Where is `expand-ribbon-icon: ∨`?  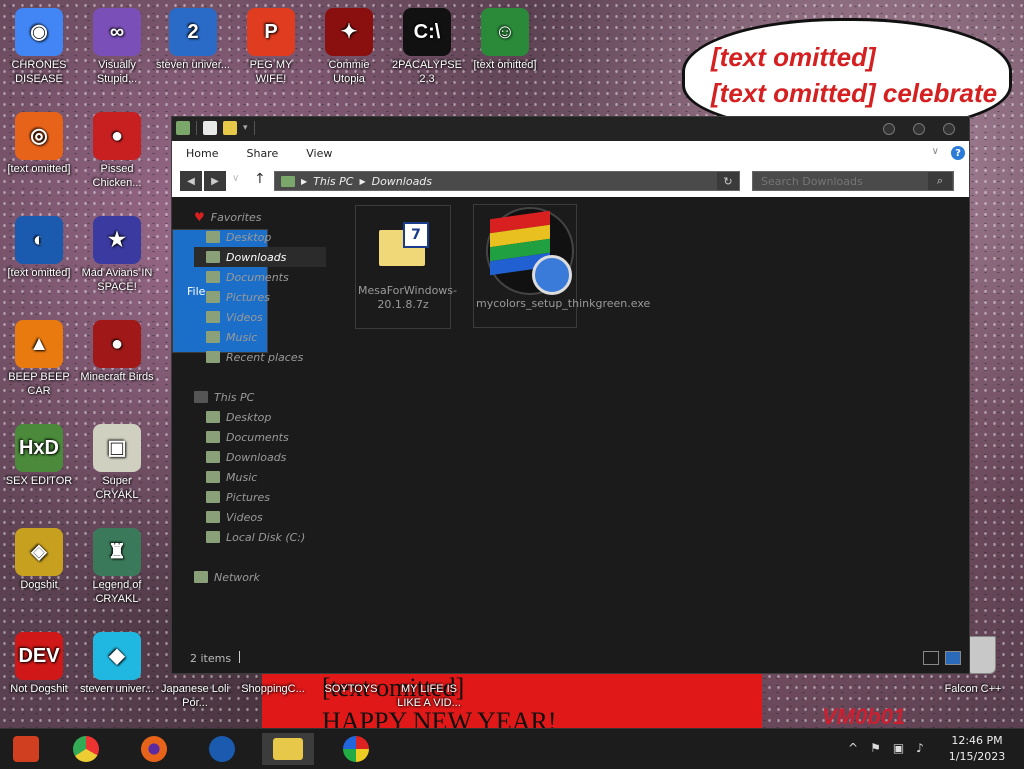
expand-ribbon-icon: ∨ is located at coordinates (935, 151).